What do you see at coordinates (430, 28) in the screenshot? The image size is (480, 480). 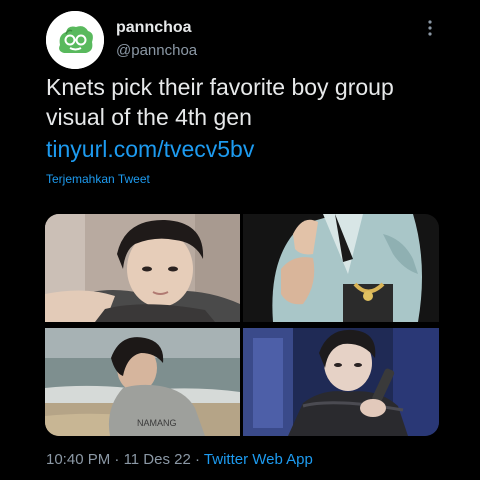 I see `more-options-icon` at bounding box center [430, 28].